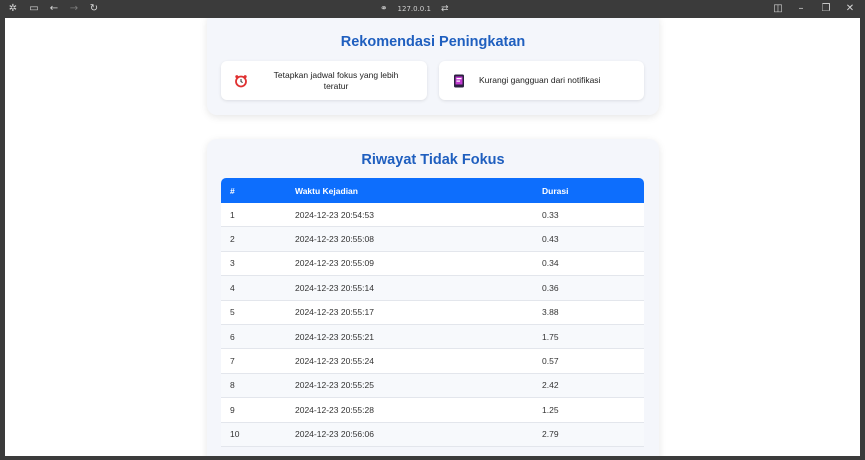 Image resolution: width=865 pixels, height=460 pixels. What do you see at coordinates (54, 9) in the screenshot?
I see `back-icon: ←` at bounding box center [54, 9].